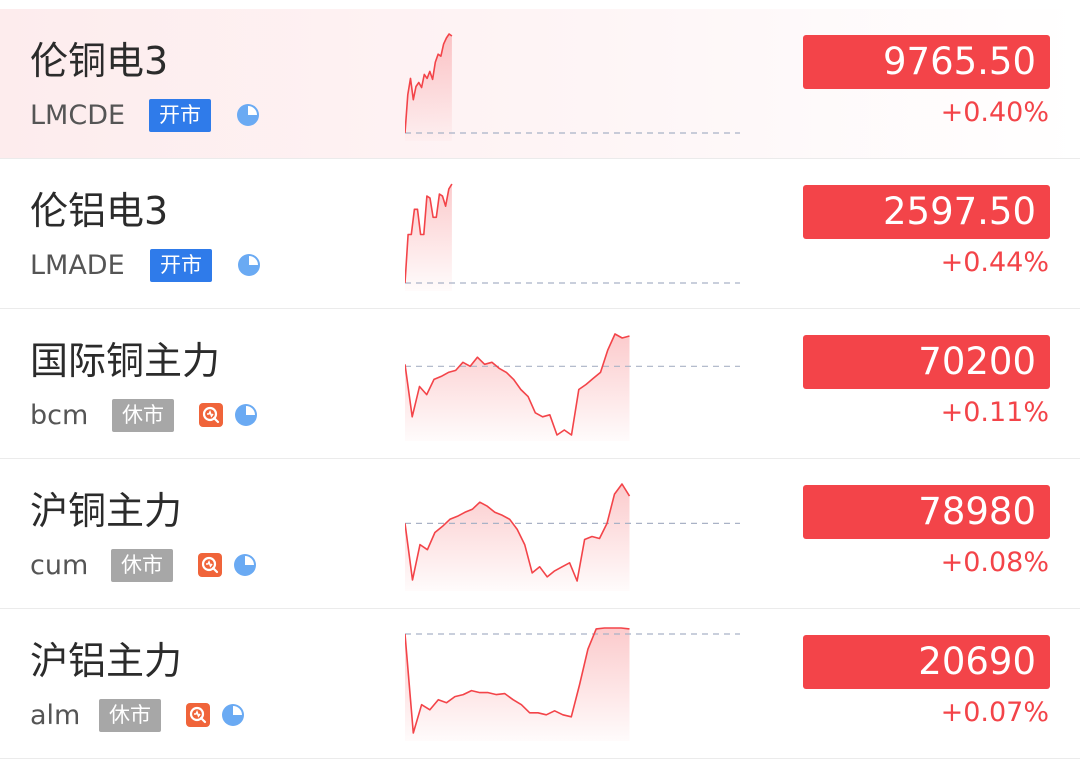 This screenshot has width=1080, height=776. What do you see at coordinates (59, 415) in the screenshot?
I see `instrument-code: bcm` at bounding box center [59, 415].